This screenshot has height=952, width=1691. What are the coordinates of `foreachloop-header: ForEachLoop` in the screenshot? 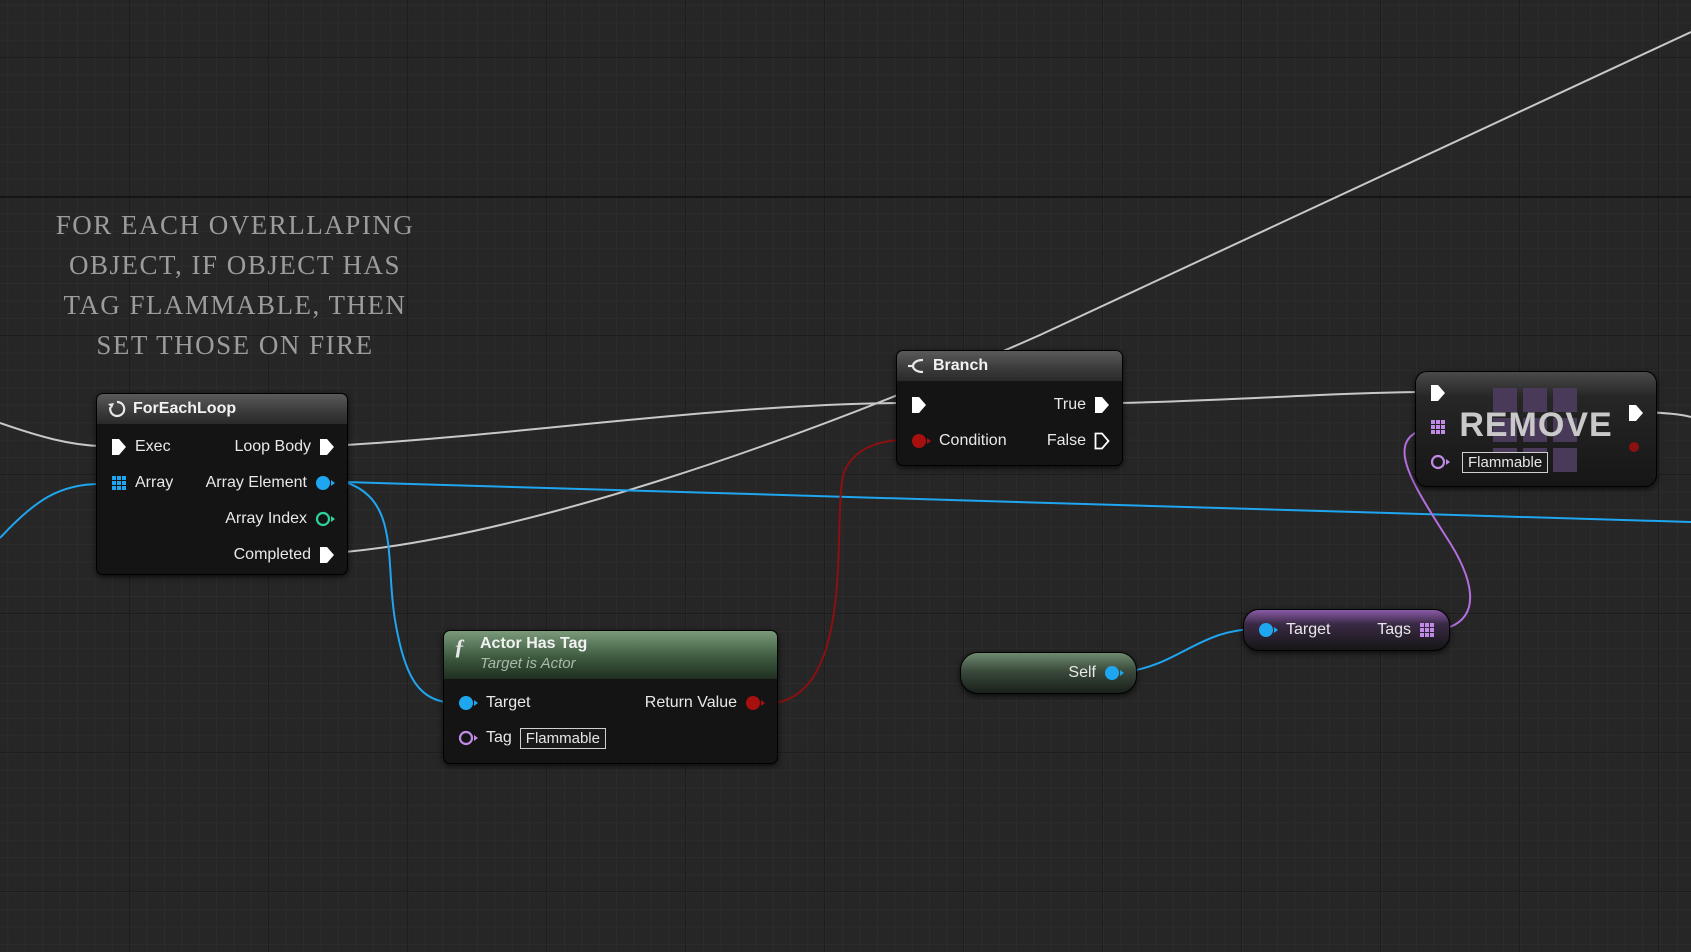 It's located at (222, 409).